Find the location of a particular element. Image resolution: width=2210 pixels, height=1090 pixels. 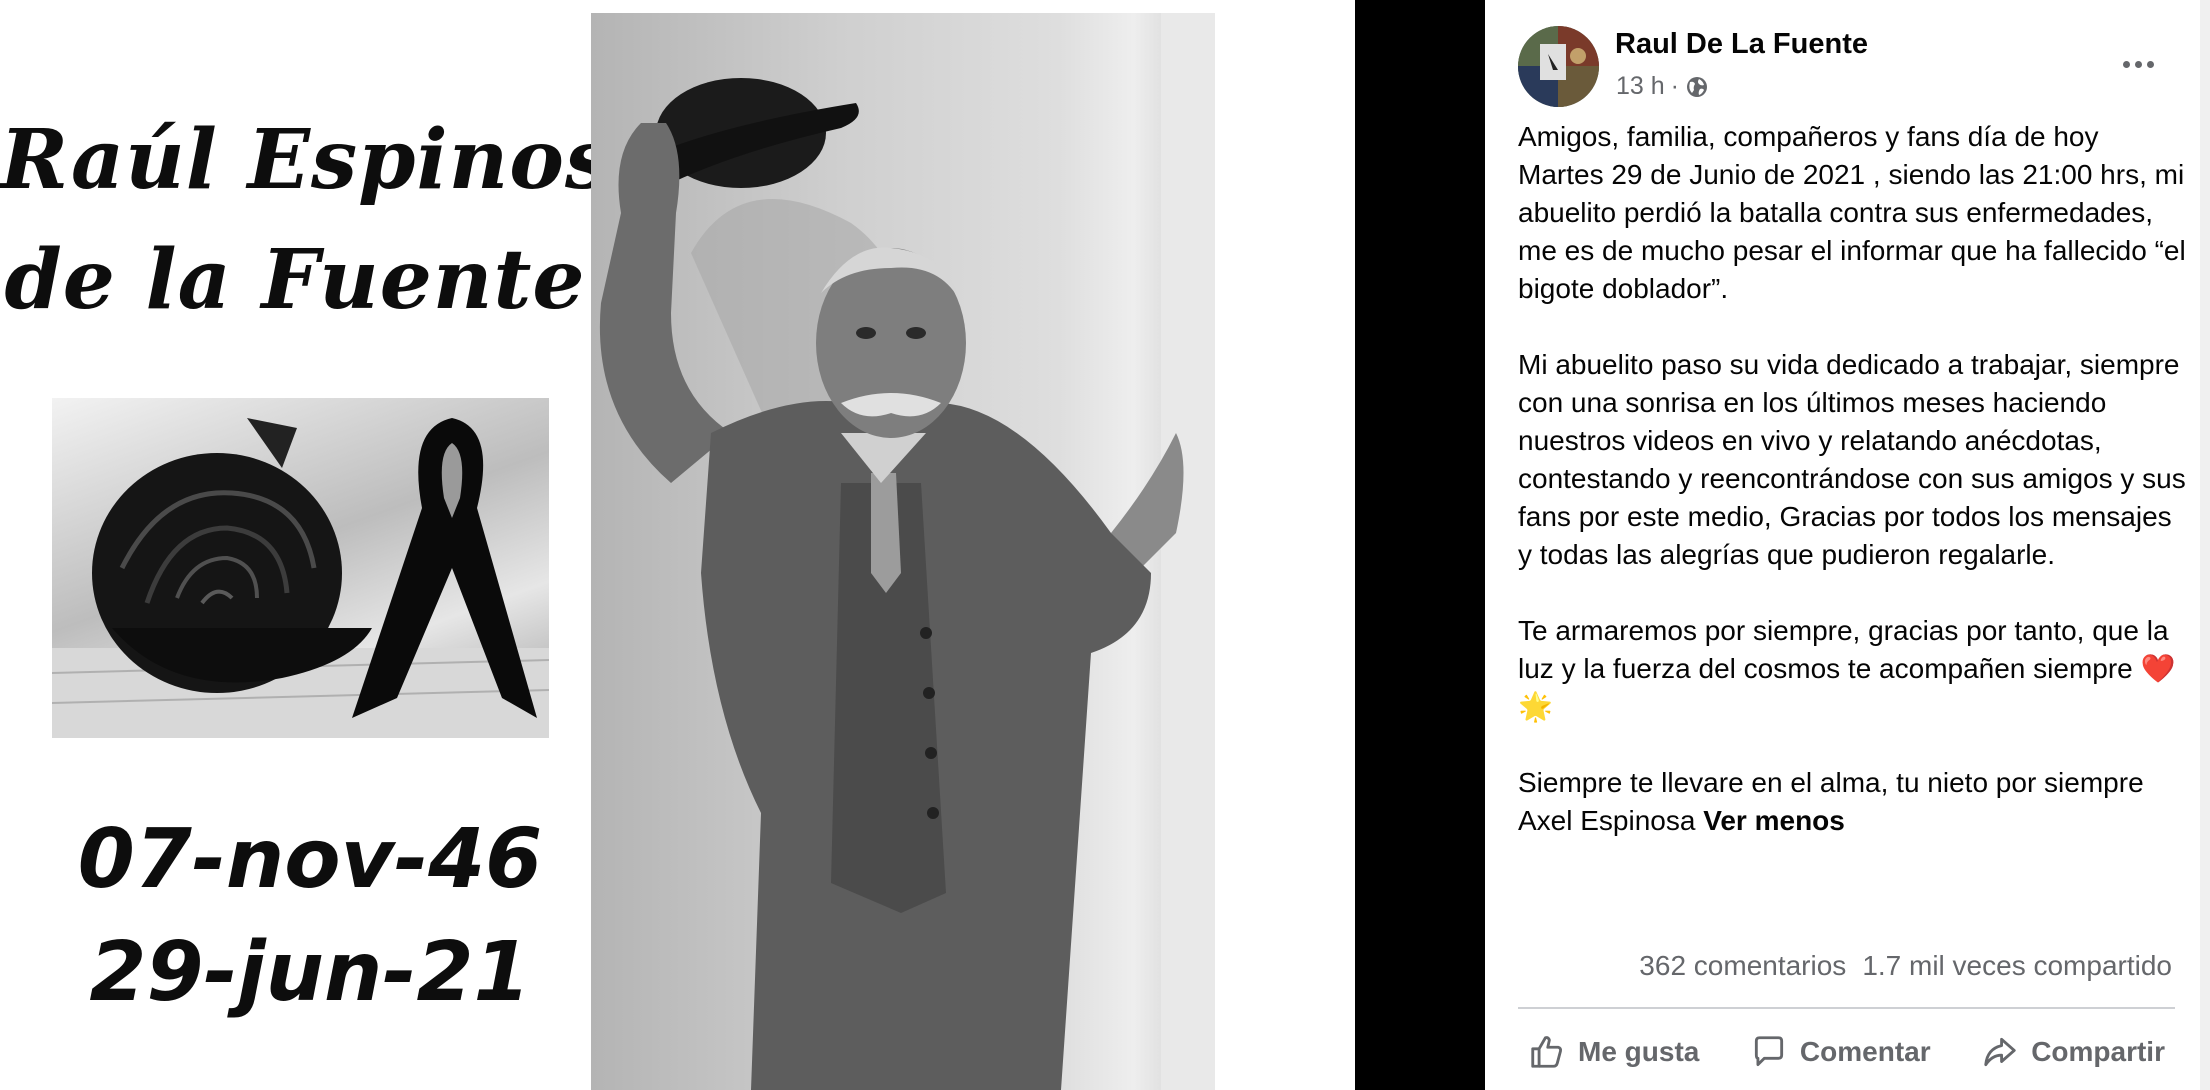

comment-icon is located at coordinates (1769, 1051).